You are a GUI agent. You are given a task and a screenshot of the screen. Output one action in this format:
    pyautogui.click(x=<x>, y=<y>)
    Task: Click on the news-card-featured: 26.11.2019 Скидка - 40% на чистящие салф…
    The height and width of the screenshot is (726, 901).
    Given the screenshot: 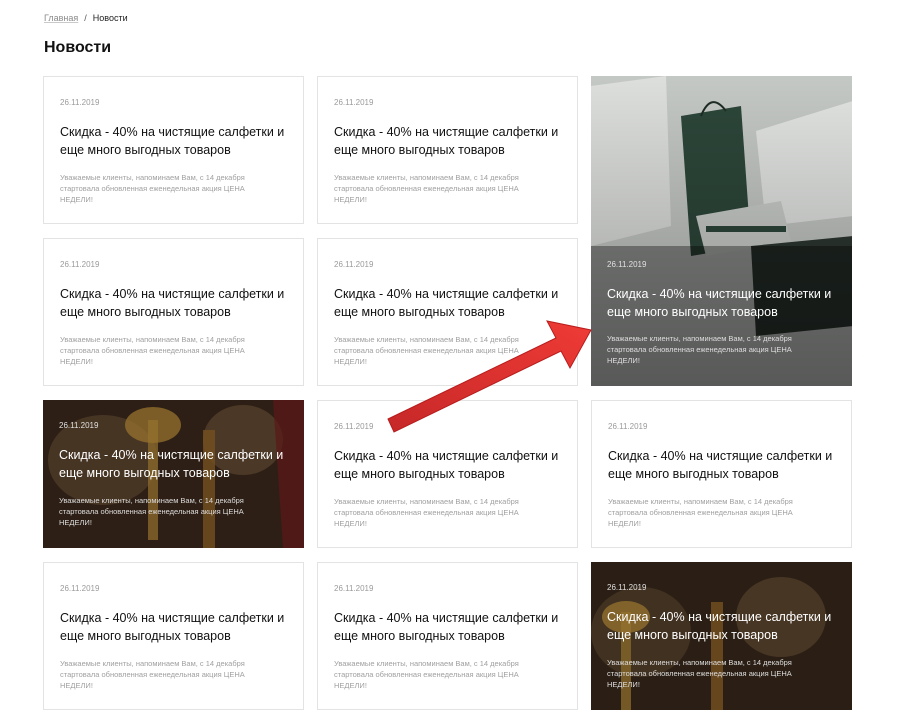 What is the action you would take?
    pyautogui.click(x=721, y=231)
    